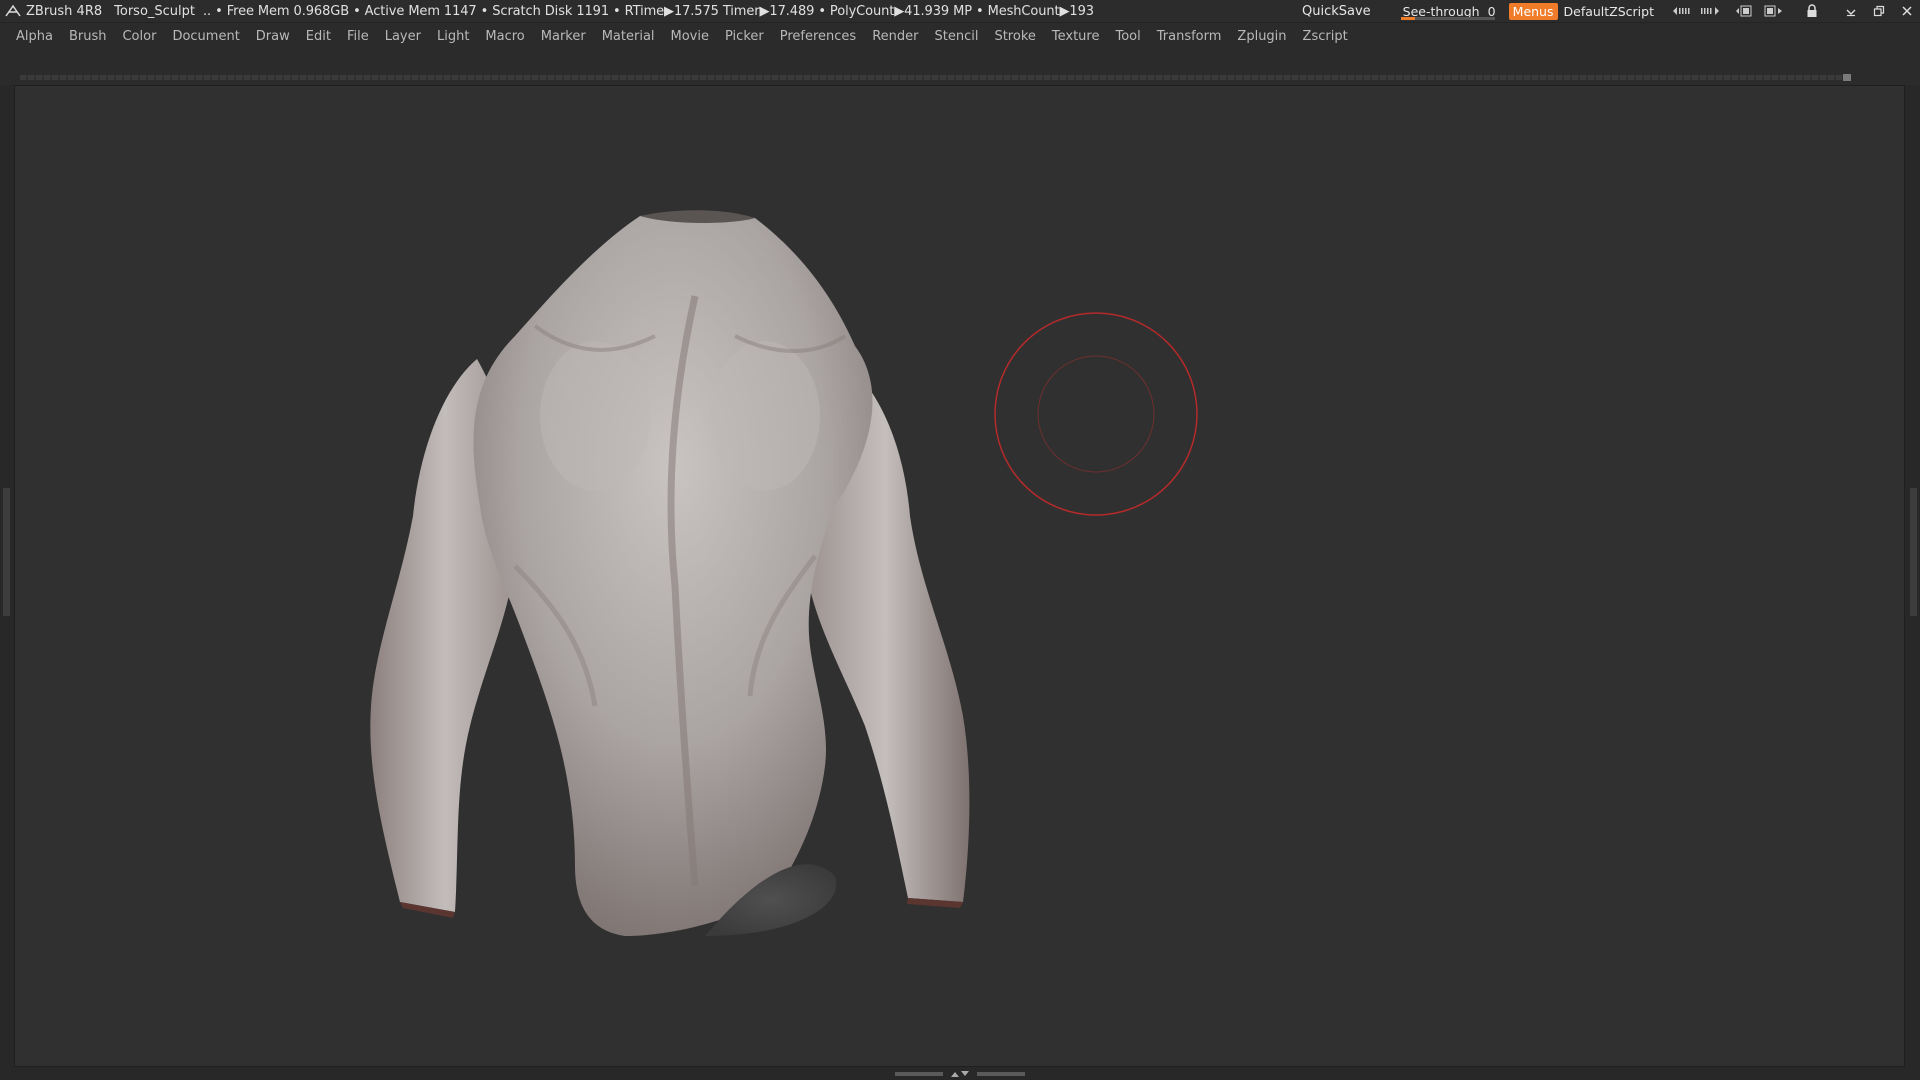 The width and height of the screenshot is (1920, 1080). What do you see at coordinates (1533, 11) in the screenshot?
I see `menus-button: Menus` at bounding box center [1533, 11].